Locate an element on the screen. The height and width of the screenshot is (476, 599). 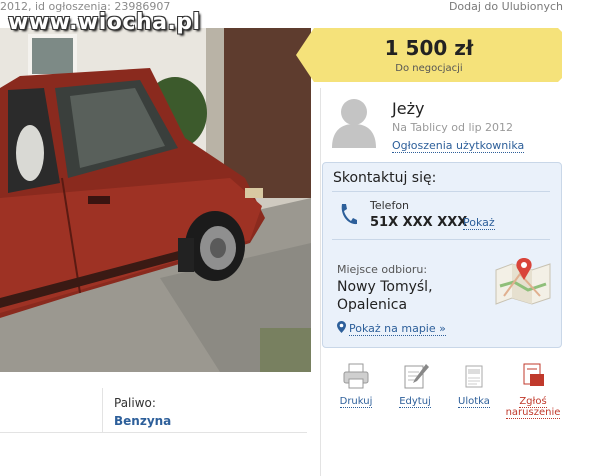
map-pin-icon is located at coordinates (341, 327).